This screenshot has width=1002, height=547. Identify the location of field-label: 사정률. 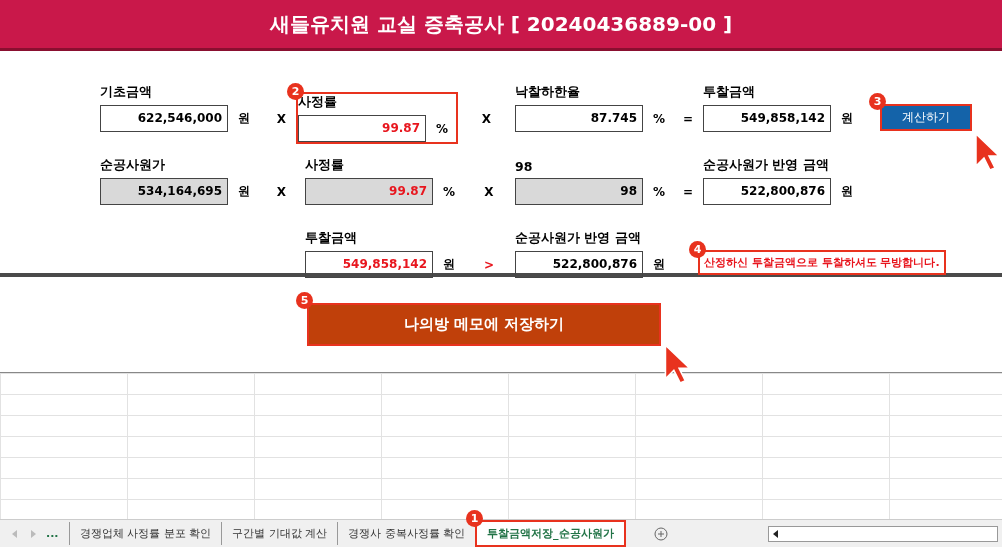
(325, 165).